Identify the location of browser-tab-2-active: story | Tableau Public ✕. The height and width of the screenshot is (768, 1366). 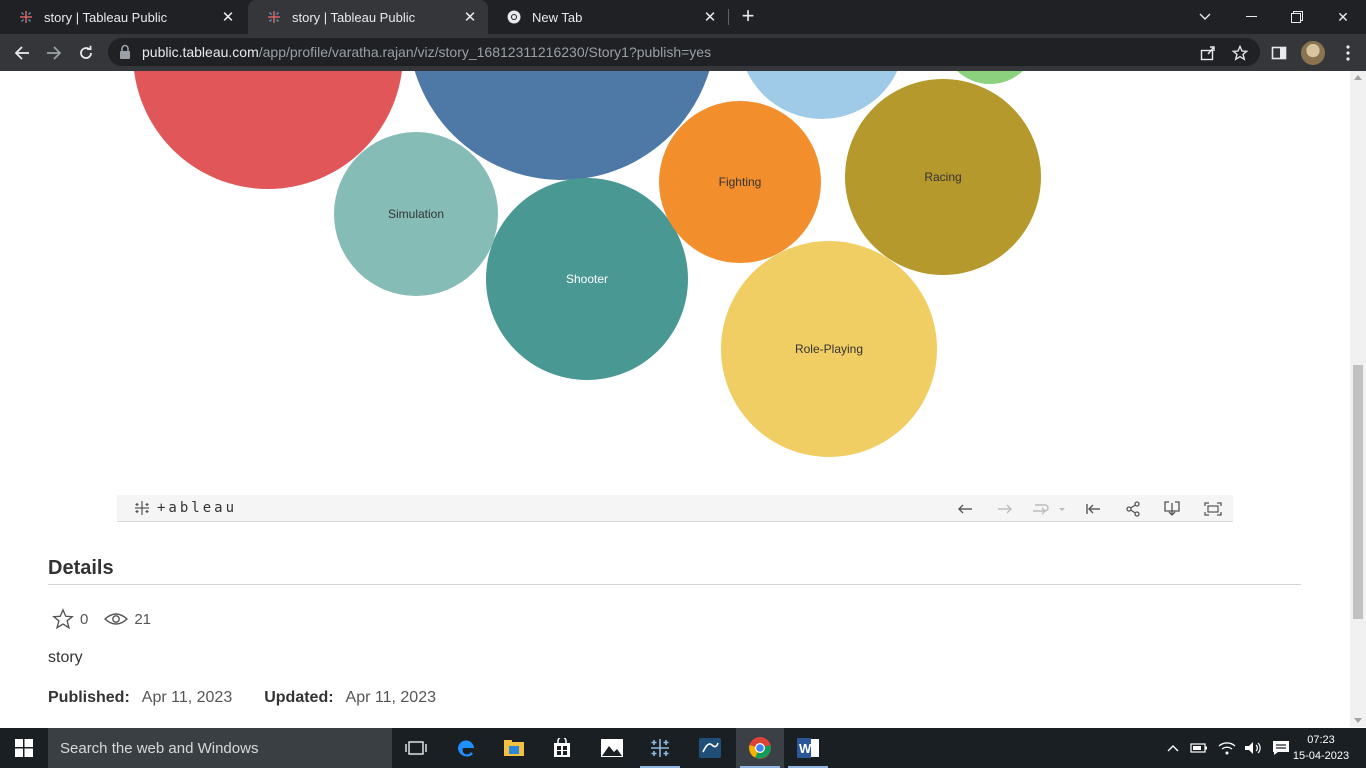
(368, 17).